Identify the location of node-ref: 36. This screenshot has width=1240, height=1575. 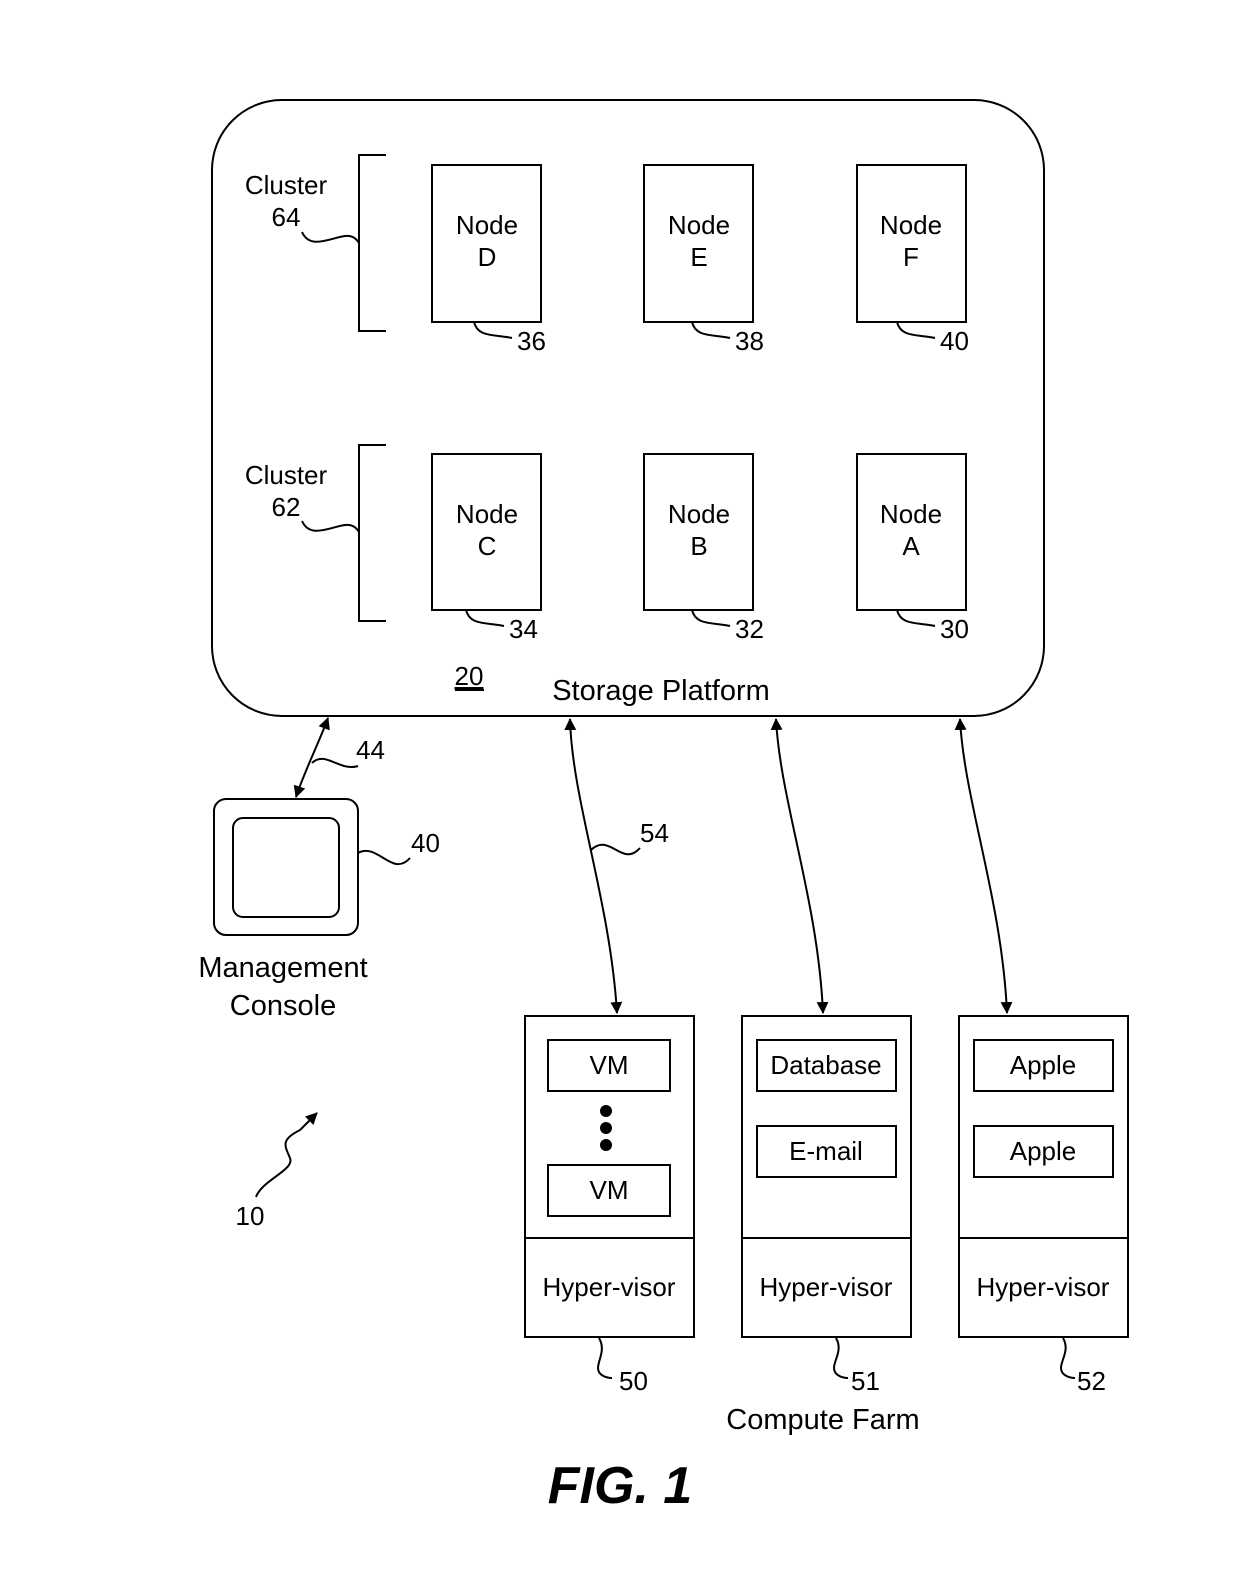
(531, 341).